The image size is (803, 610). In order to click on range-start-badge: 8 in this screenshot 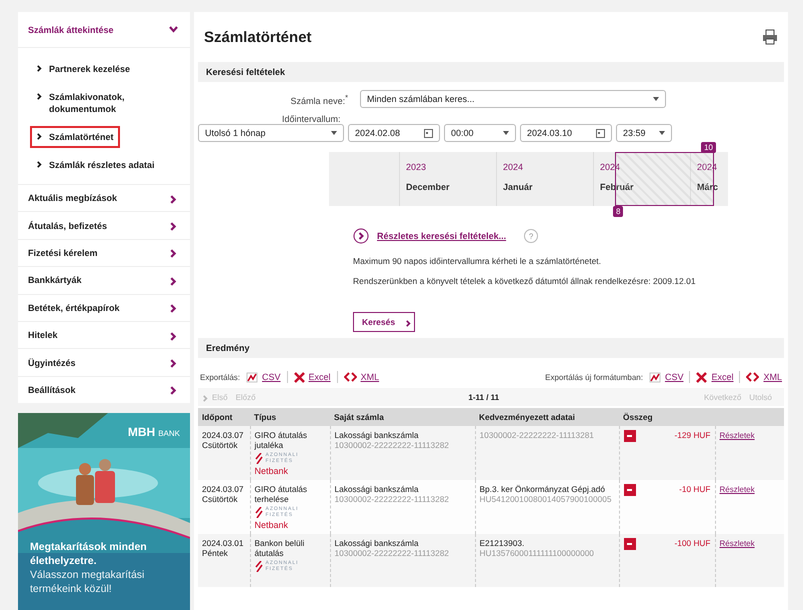, I will do `click(618, 211)`.